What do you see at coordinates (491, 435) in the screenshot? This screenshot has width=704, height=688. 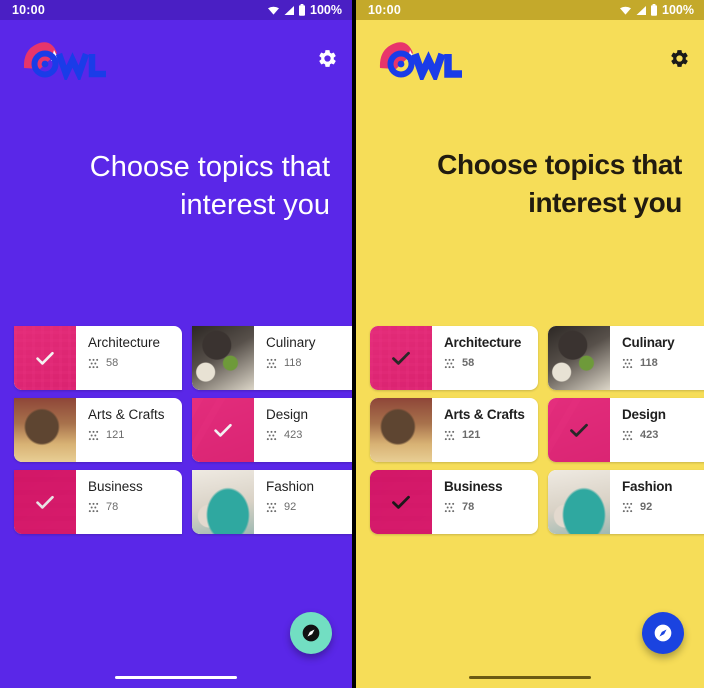 I see `topic-meta: 121` at bounding box center [491, 435].